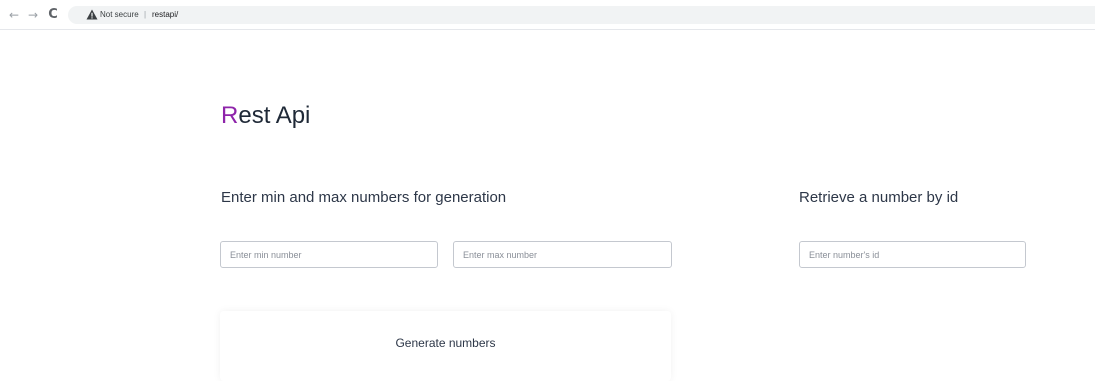 The image size is (1095, 381). I want to click on back-arrow-icon: ←, so click(14, 15).